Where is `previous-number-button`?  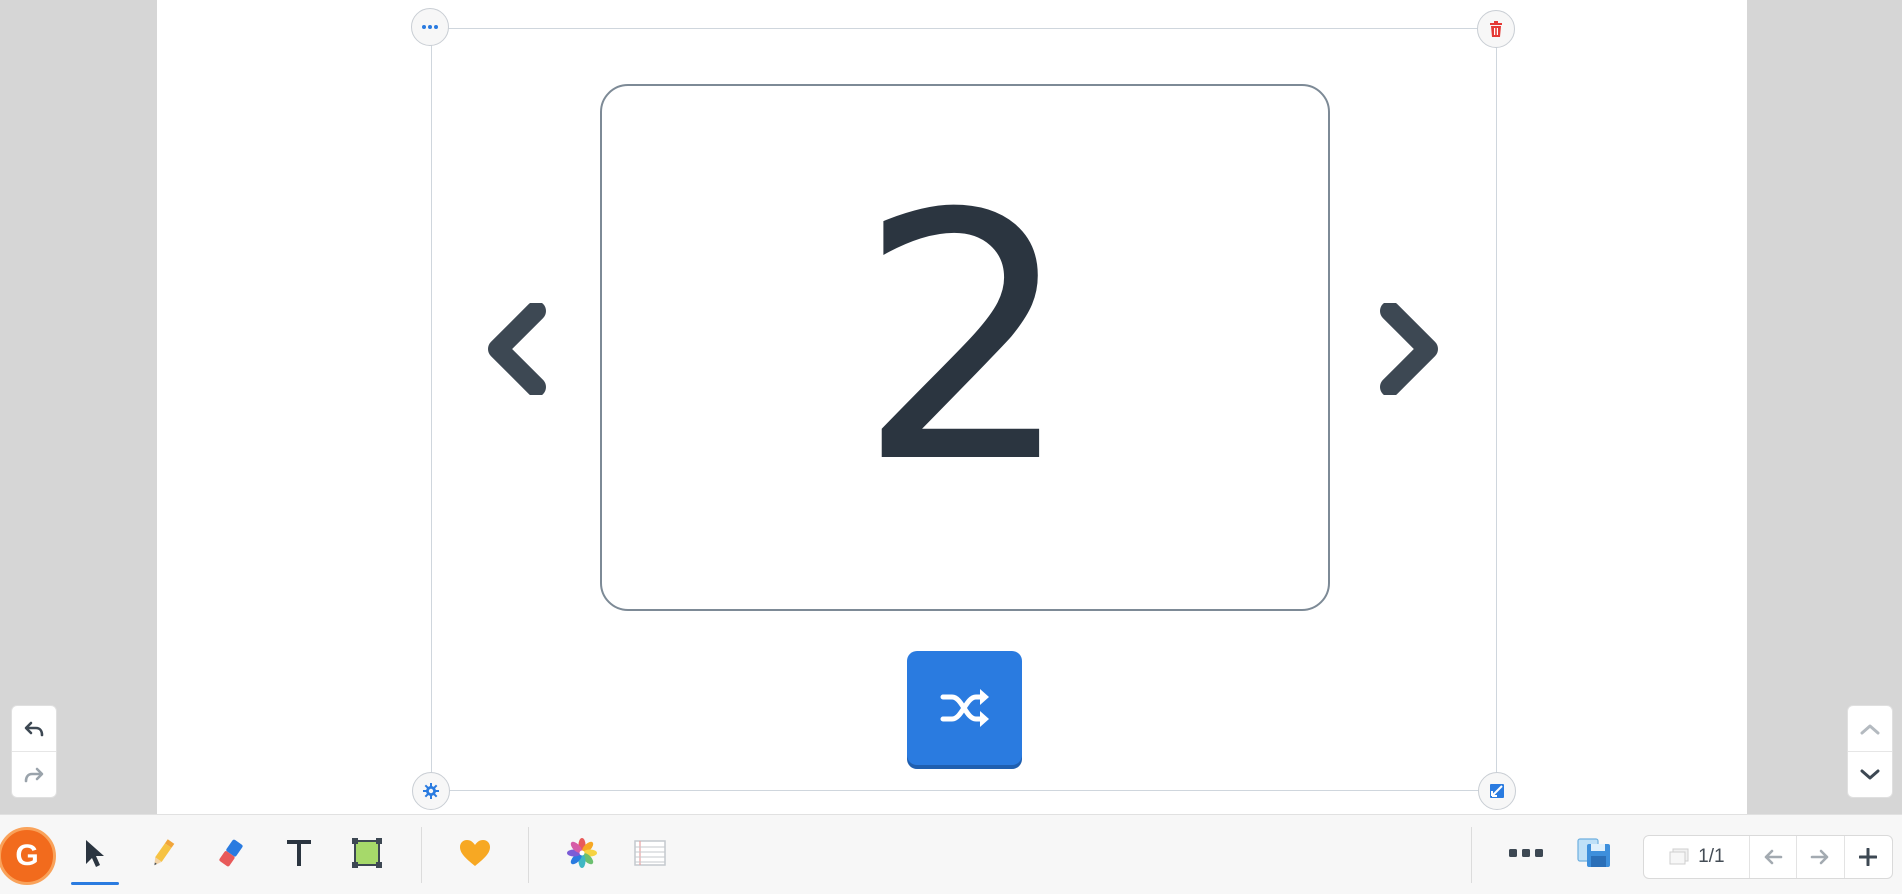 previous-number-button is located at coordinates (518, 349).